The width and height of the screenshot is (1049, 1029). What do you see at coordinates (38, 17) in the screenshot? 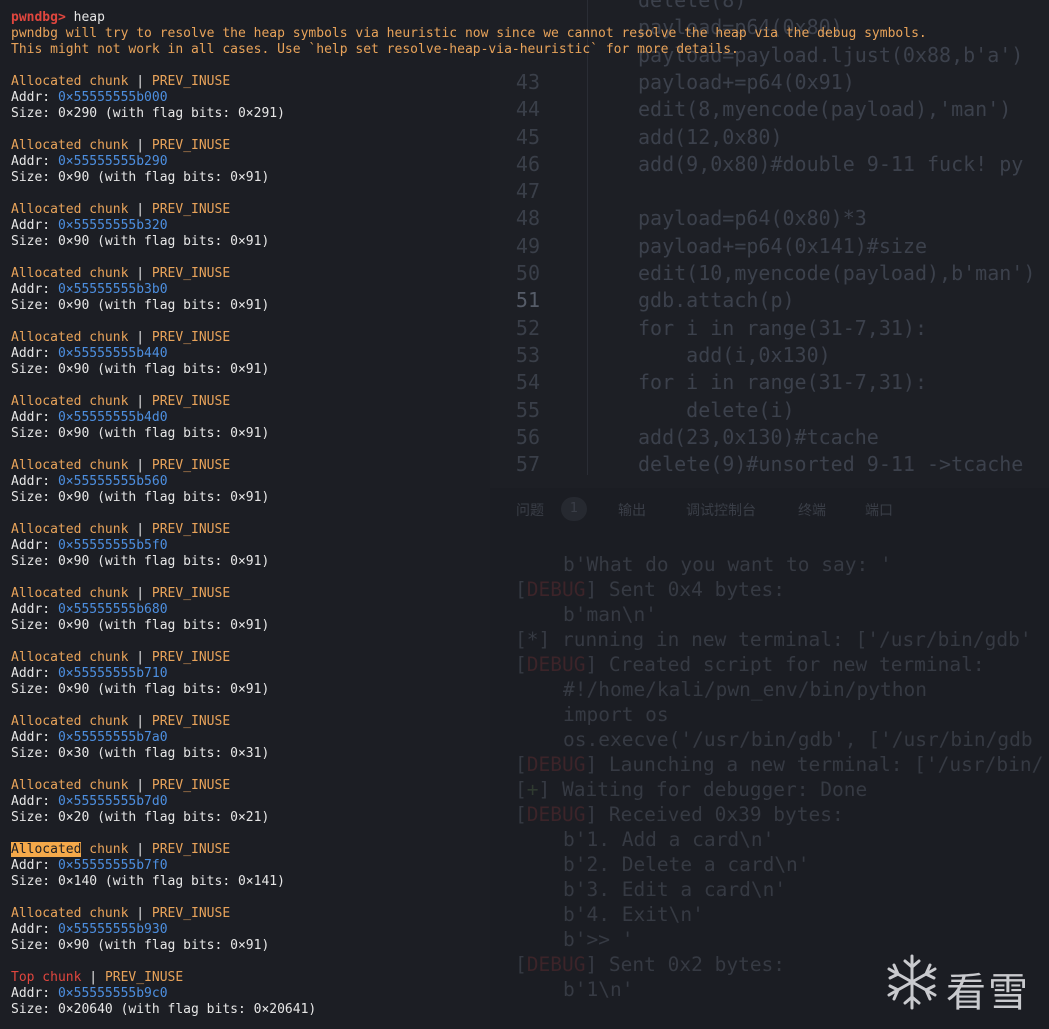
I see `prompt: pwndbg>` at bounding box center [38, 17].